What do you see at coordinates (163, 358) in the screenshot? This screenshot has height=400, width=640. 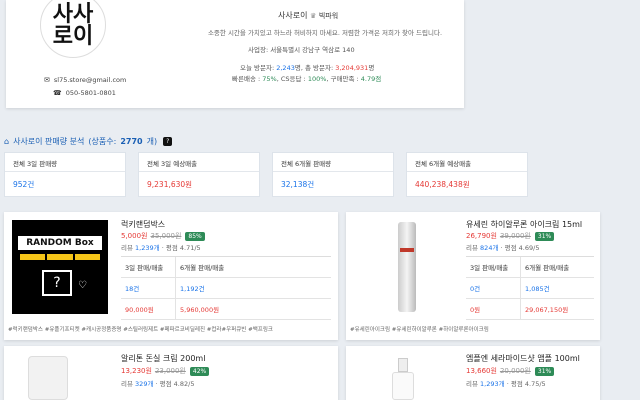 I see `product-name: 알리톤 돈실 크림 200ml` at bounding box center [163, 358].